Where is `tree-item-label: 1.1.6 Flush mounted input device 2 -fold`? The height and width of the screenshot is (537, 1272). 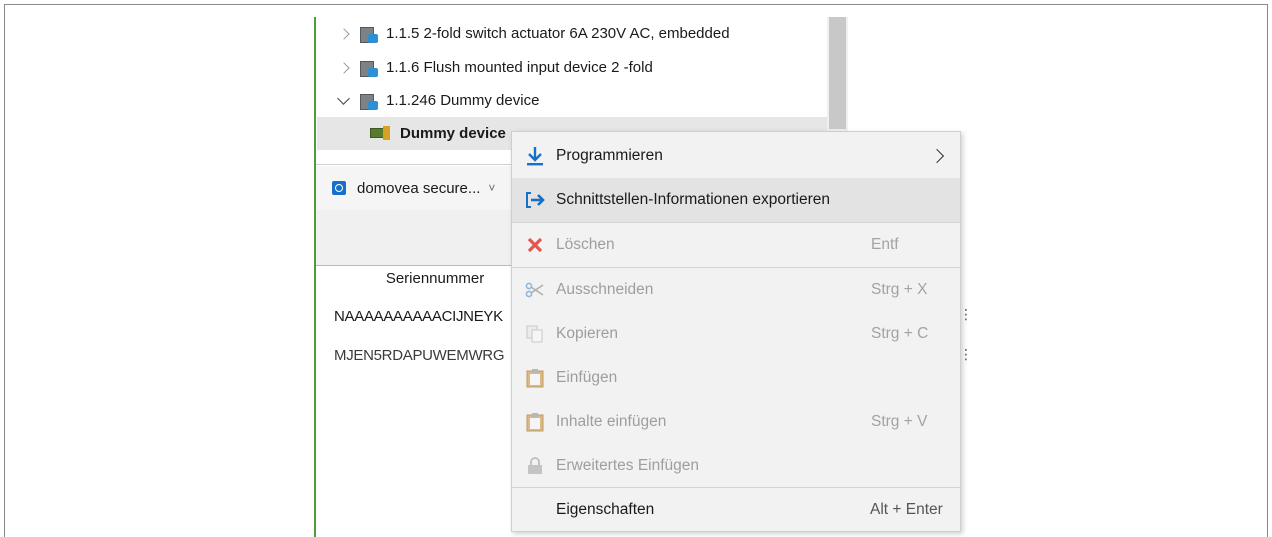
tree-item-label: 1.1.6 Flush mounted input device 2 -fold is located at coordinates (519, 67).